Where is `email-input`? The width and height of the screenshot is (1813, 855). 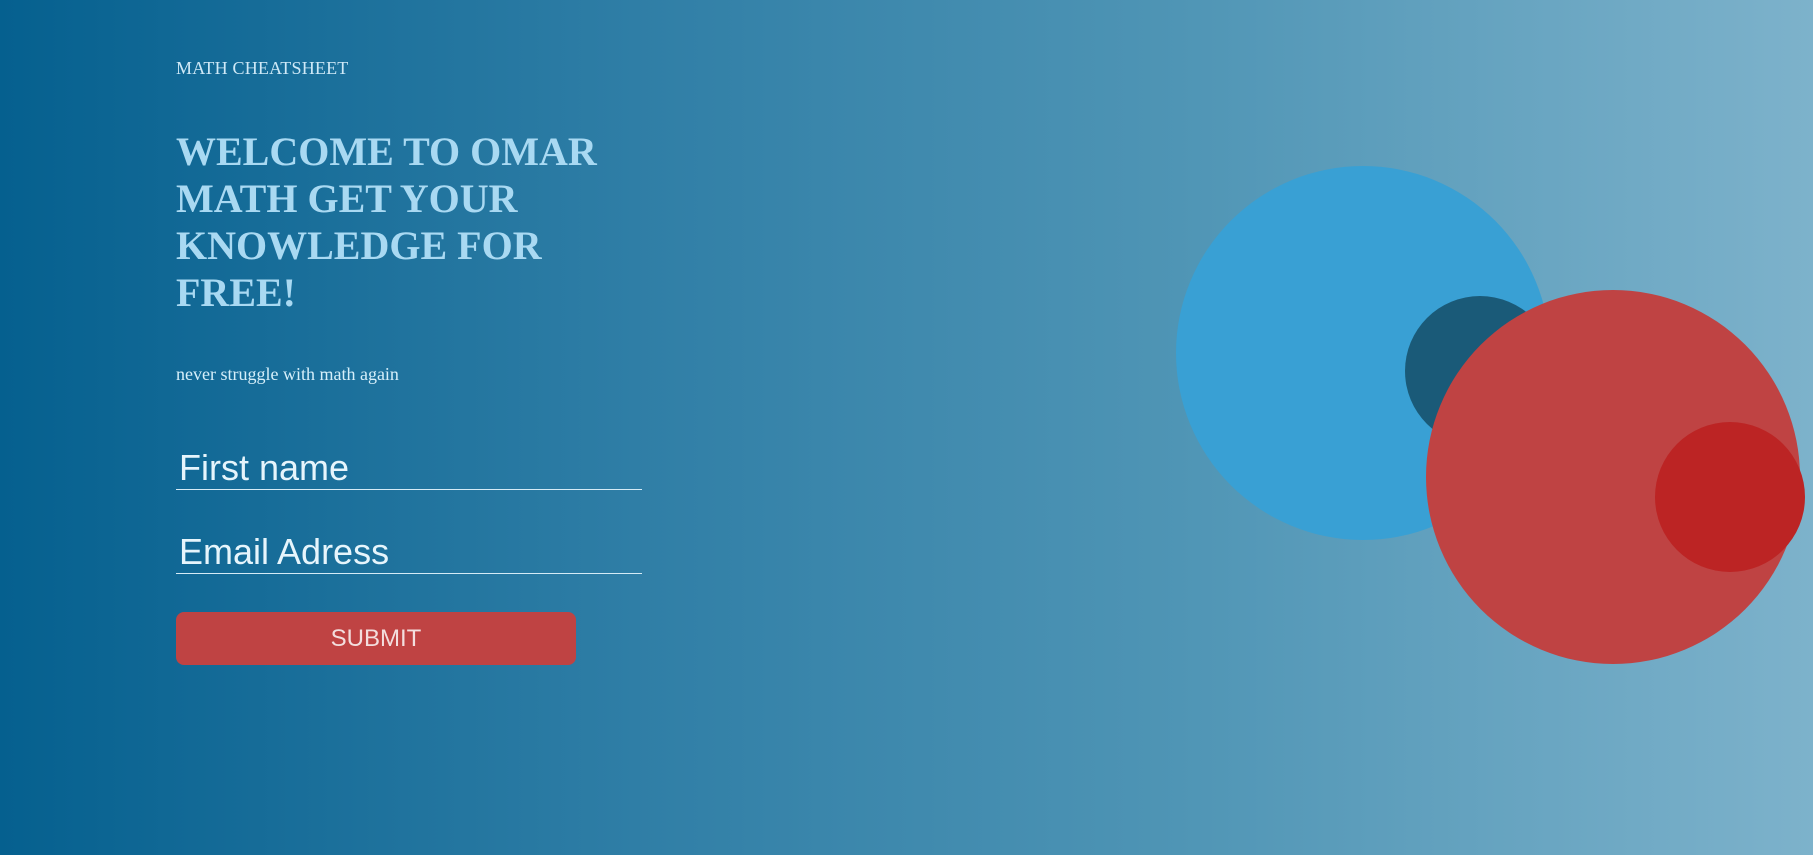 email-input is located at coordinates (410, 551).